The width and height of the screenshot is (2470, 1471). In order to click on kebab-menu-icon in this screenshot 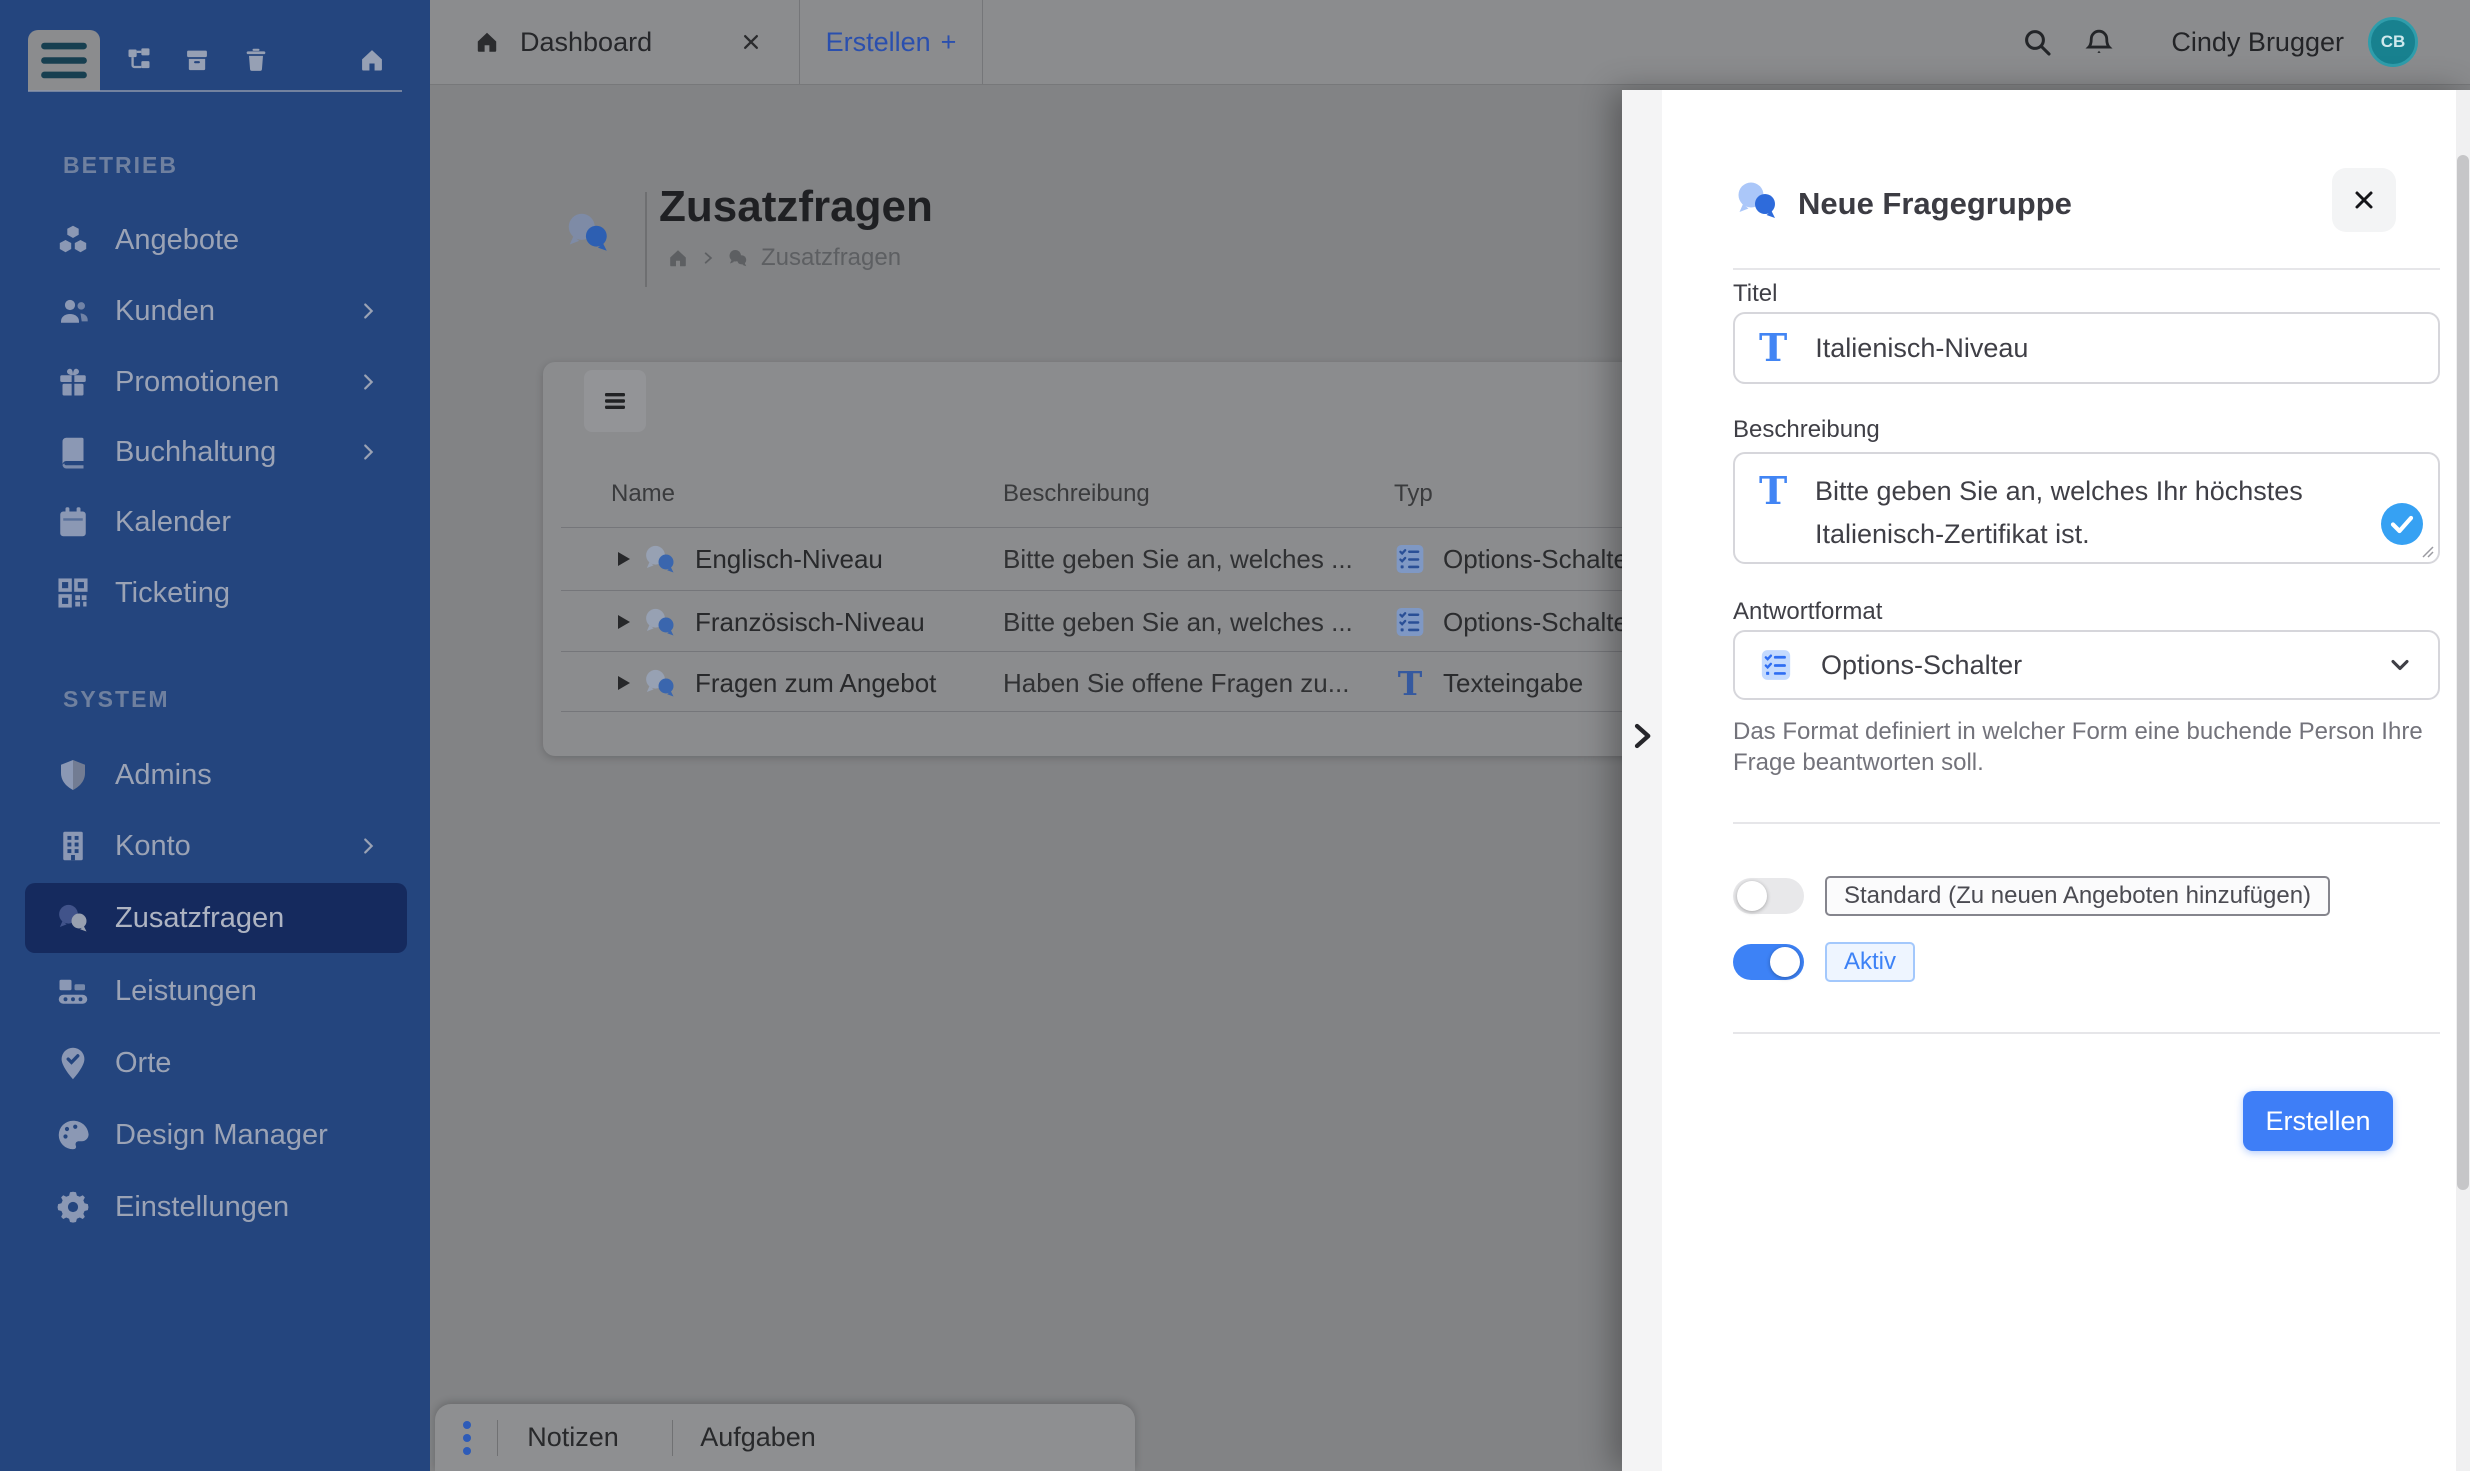, I will do `click(467, 1438)`.